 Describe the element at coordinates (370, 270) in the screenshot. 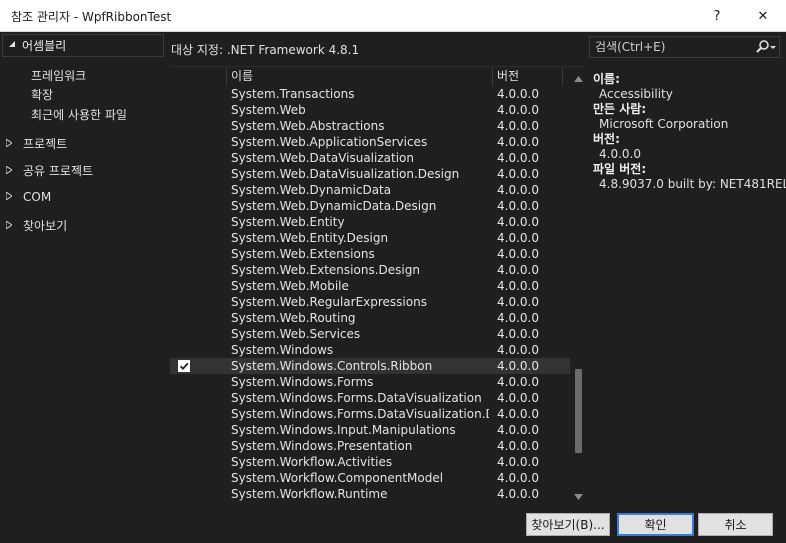

I see `table-row: System.Web.Extensions.Design 4.0.0.0` at that location.